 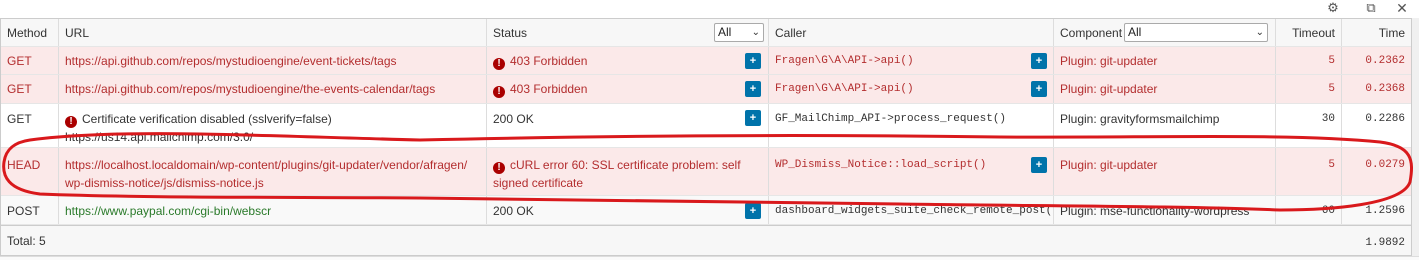 I want to click on column-timeout: Timeout, so click(x=1309, y=32).